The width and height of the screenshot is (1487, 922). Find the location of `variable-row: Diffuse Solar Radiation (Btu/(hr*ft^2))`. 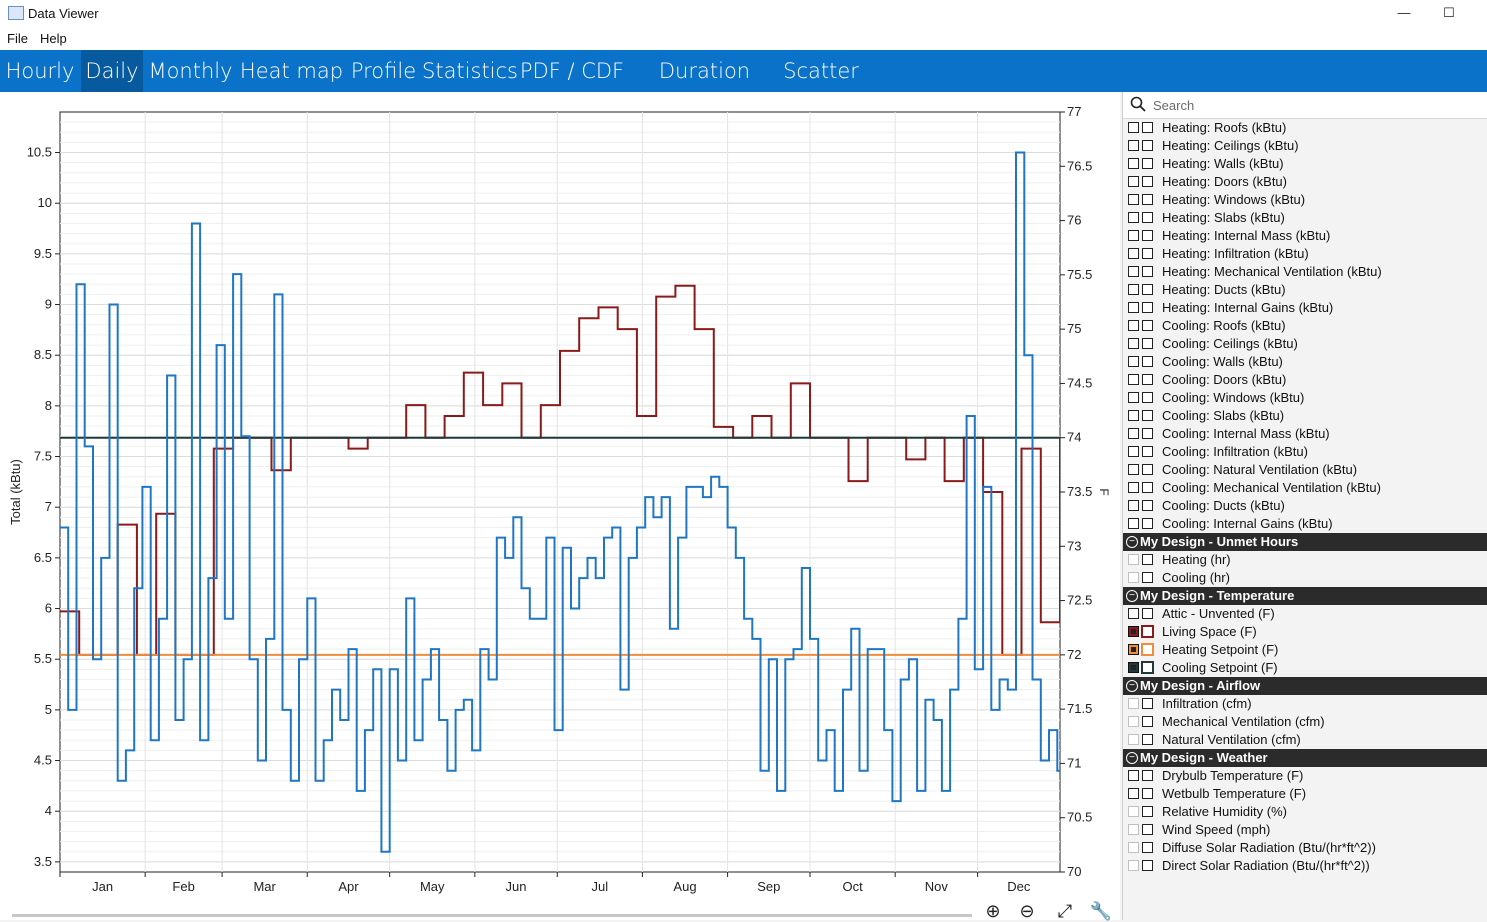

variable-row: Diffuse Solar Radiation (Btu/(hr*ft^2)) is located at coordinates (1305, 848).